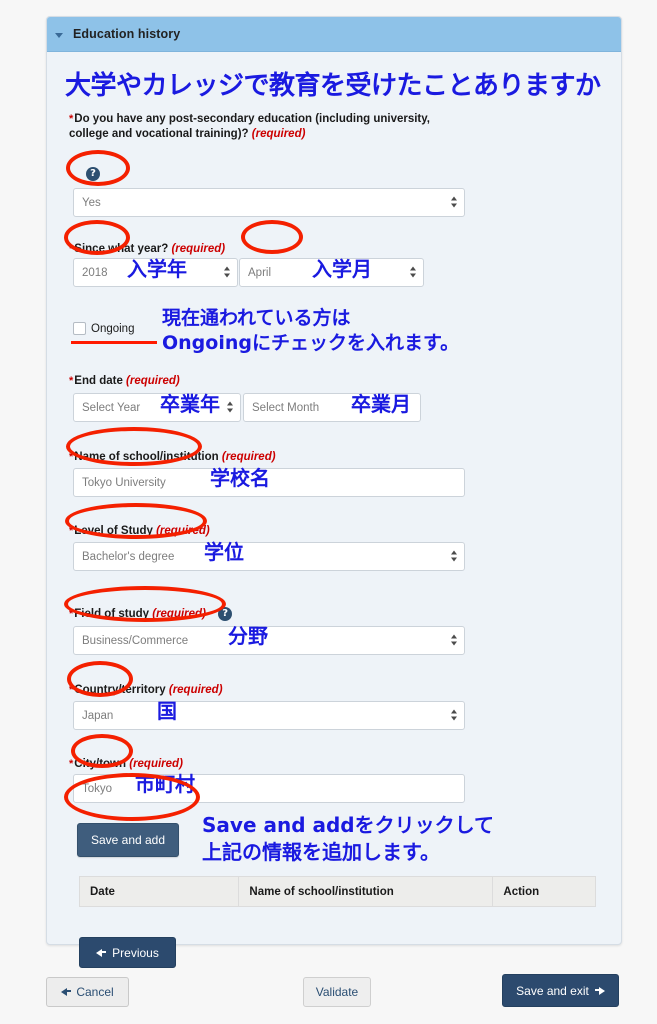  Describe the element at coordinates (348, 825) in the screenshot. I see `annotation-save-add-note-1: Save and addをクリックして` at that location.